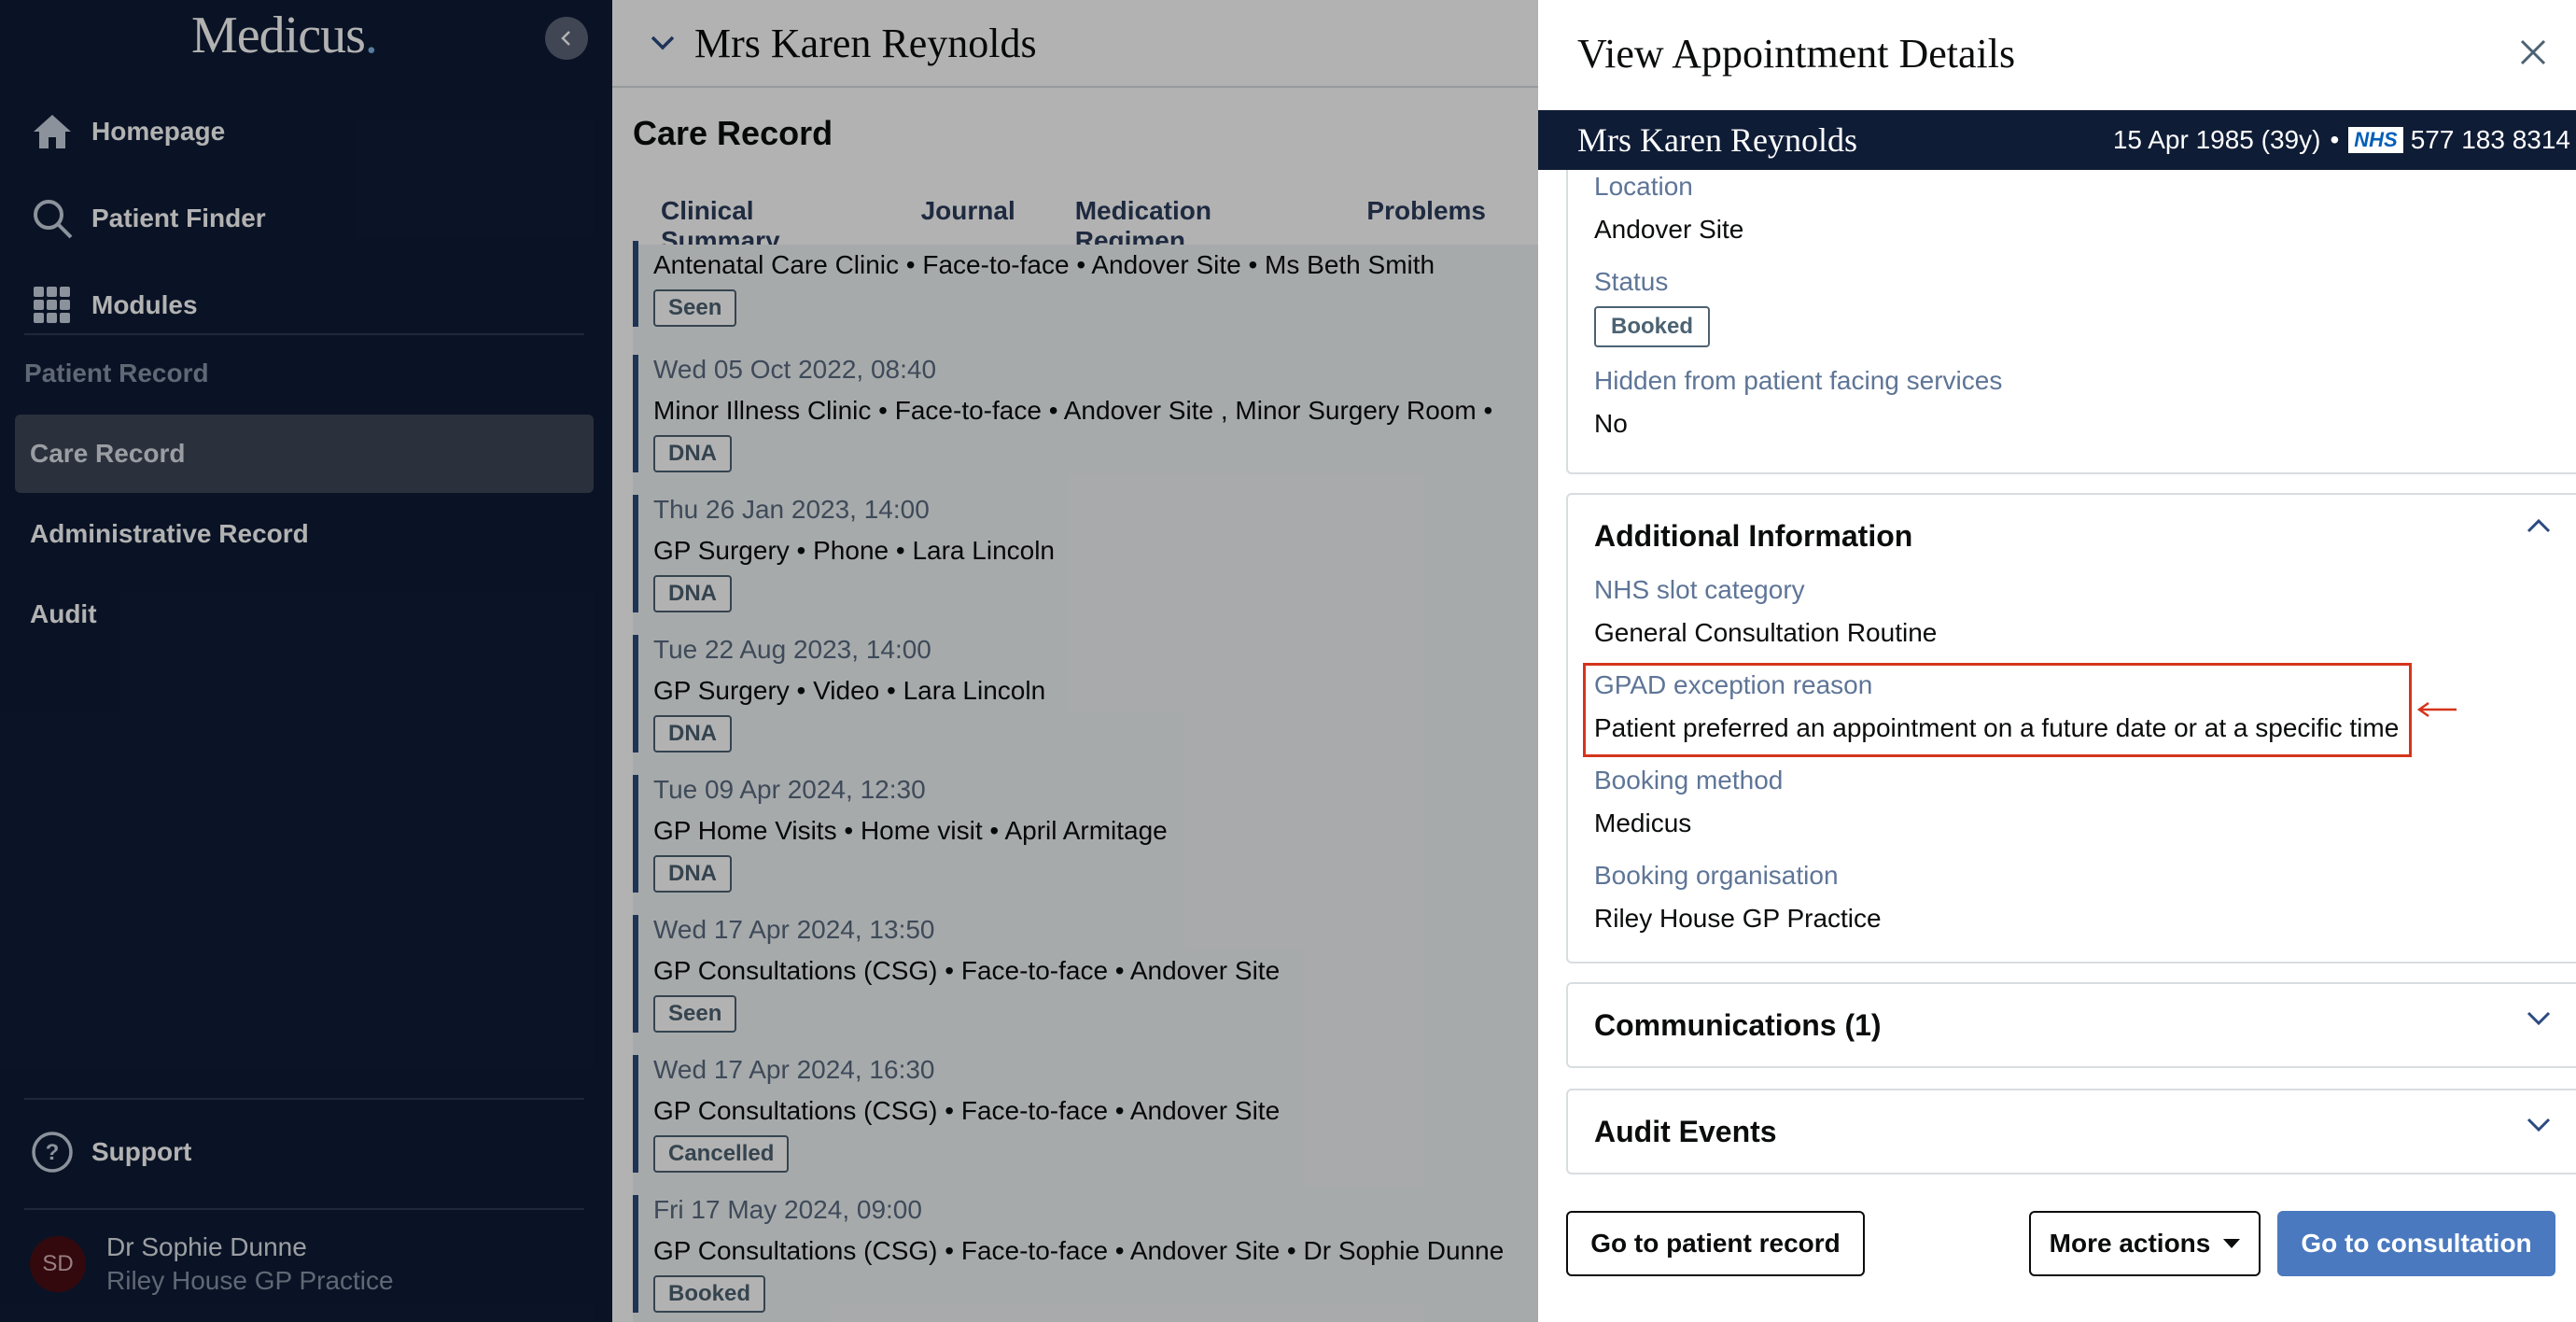  I want to click on status-label: Status, so click(1631, 281).